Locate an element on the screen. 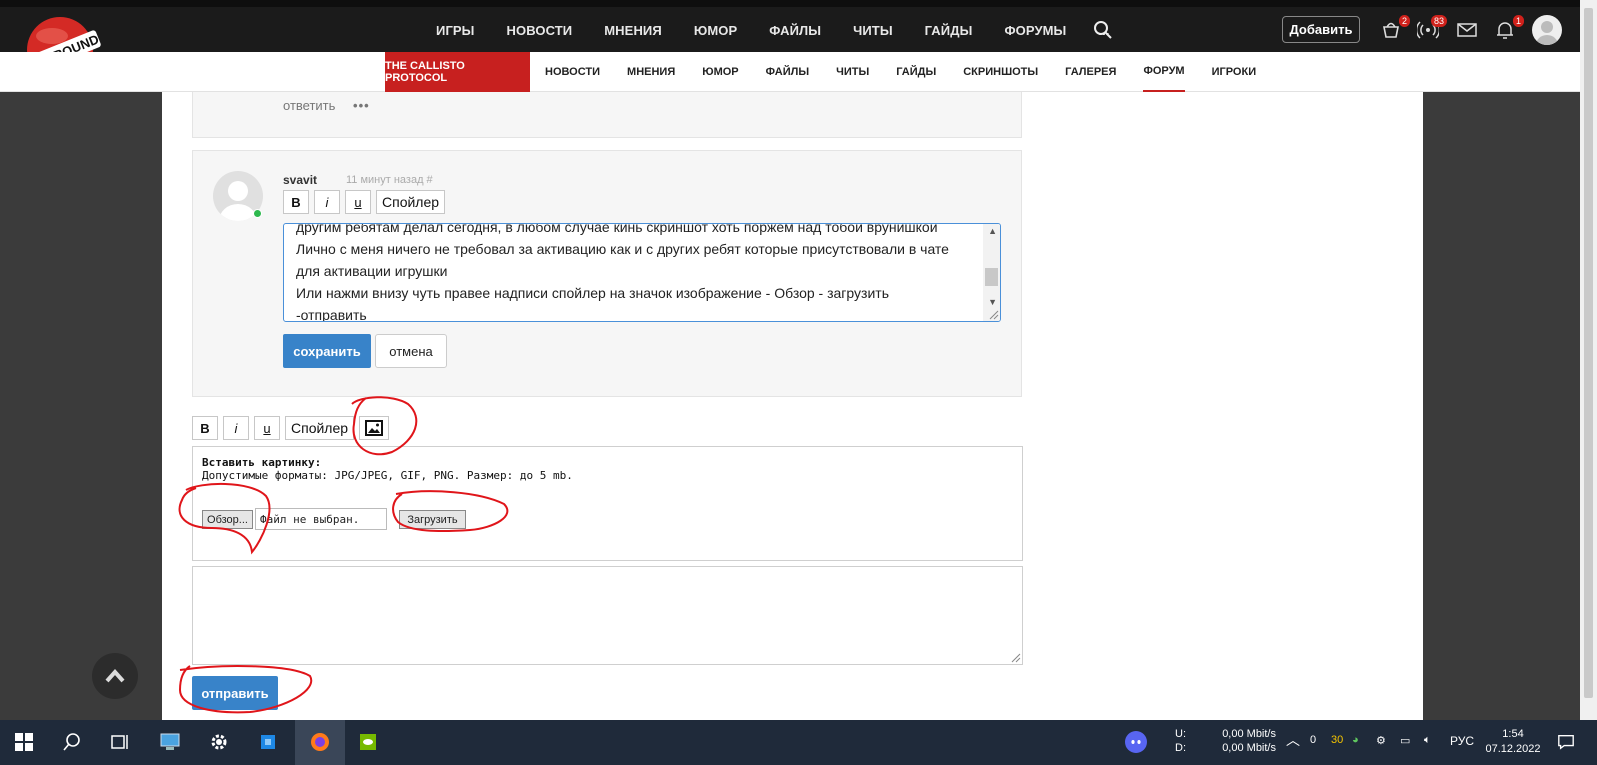 This screenshot has width=1597, height=765. discord-icon is located at coordinates (1136, 742).